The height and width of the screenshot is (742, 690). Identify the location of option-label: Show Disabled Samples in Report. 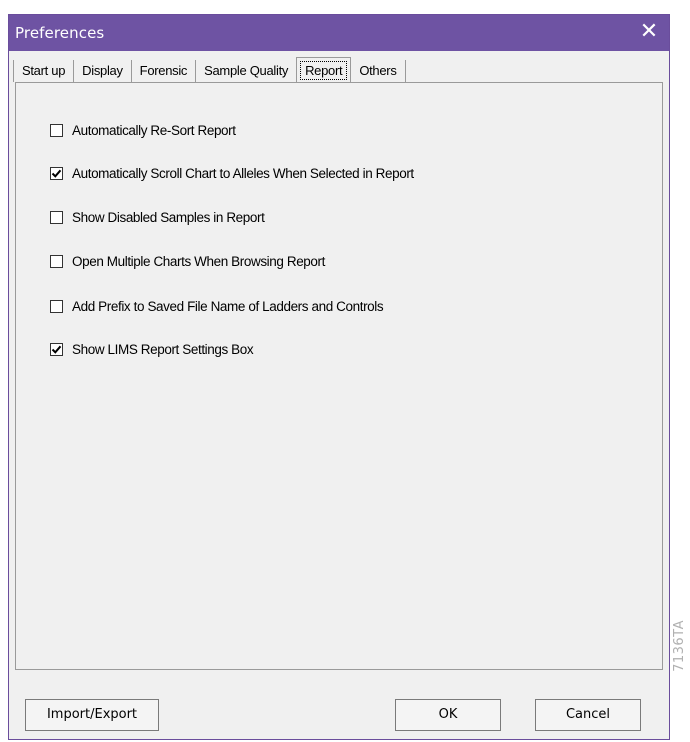
(168, 217).